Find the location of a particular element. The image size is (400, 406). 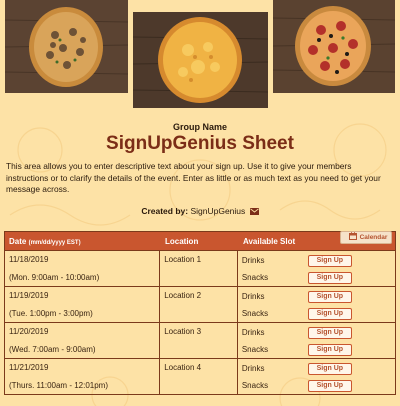

header-slot-label: Available Slot is located at coordinates (269, 241).